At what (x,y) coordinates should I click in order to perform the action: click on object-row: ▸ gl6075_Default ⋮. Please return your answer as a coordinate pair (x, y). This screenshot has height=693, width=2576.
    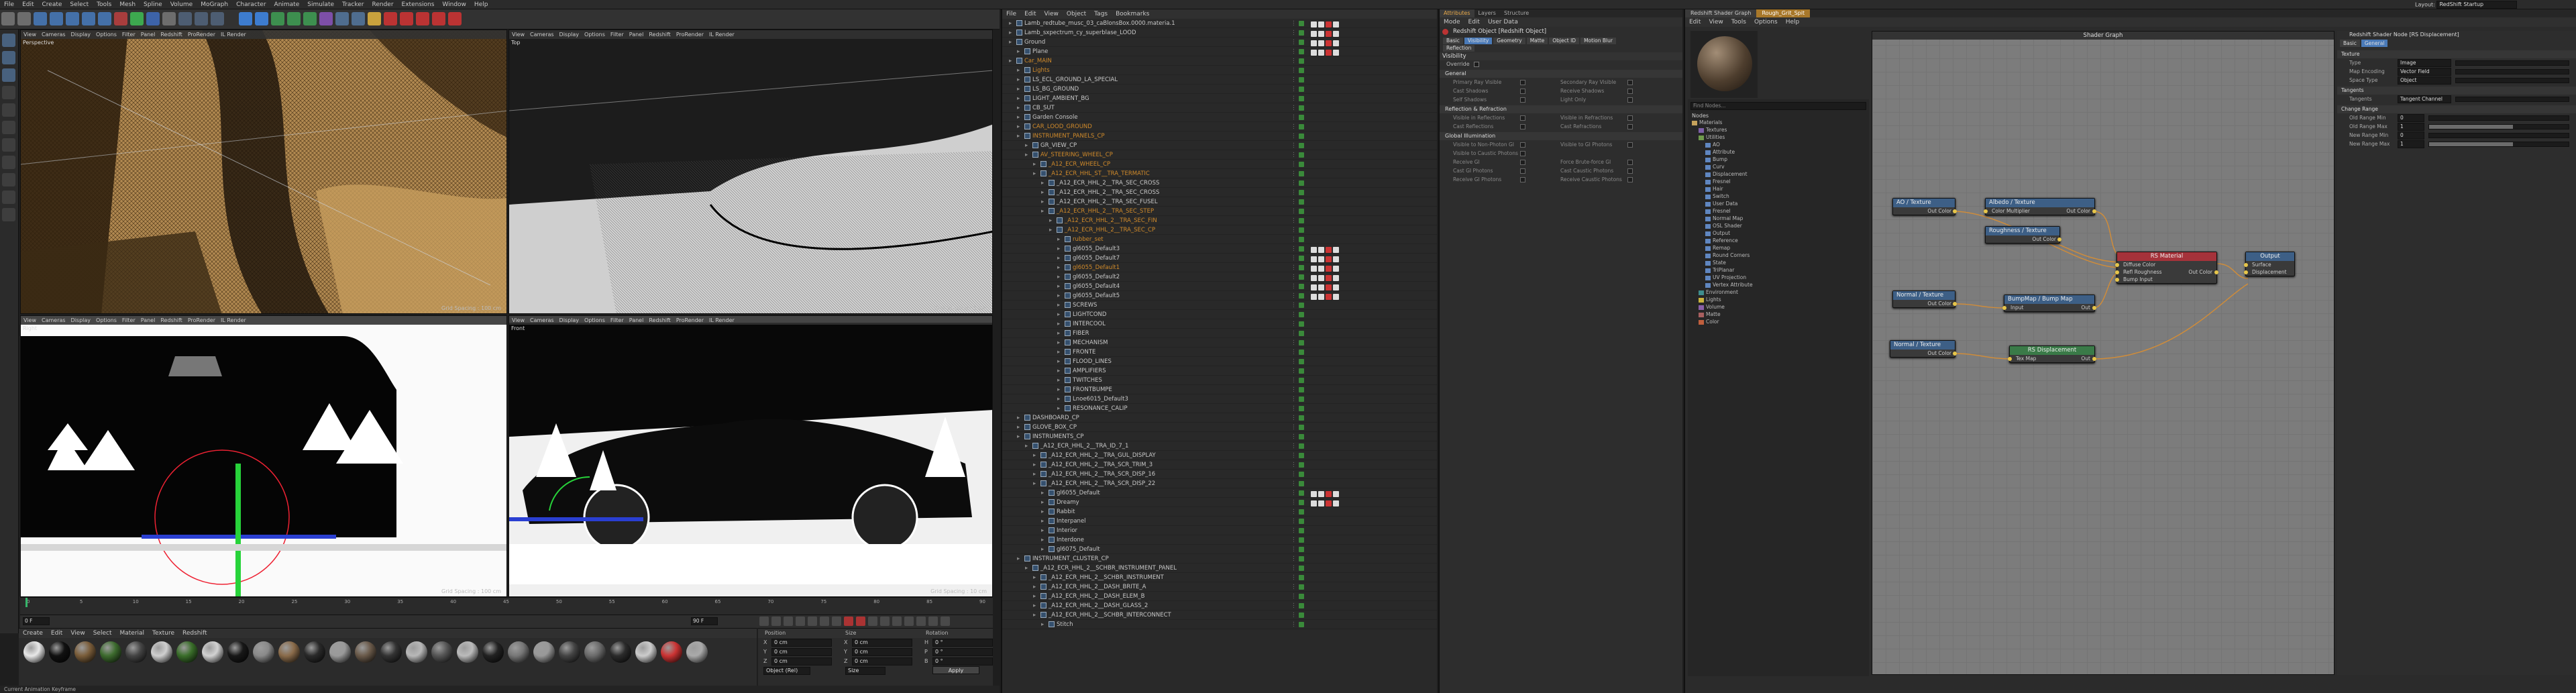
    Looking at the image, I should click on (1219, 549).